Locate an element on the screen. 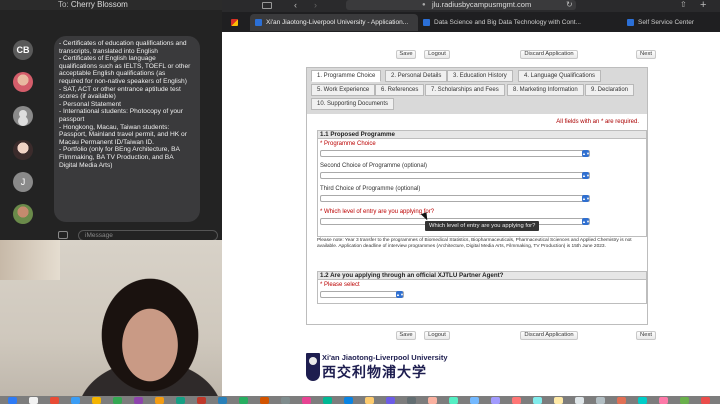 The width and height of the screenshot is (720, 404). tab-marketing-information: 8. Marketing Information is located at coordinates (545, 90).